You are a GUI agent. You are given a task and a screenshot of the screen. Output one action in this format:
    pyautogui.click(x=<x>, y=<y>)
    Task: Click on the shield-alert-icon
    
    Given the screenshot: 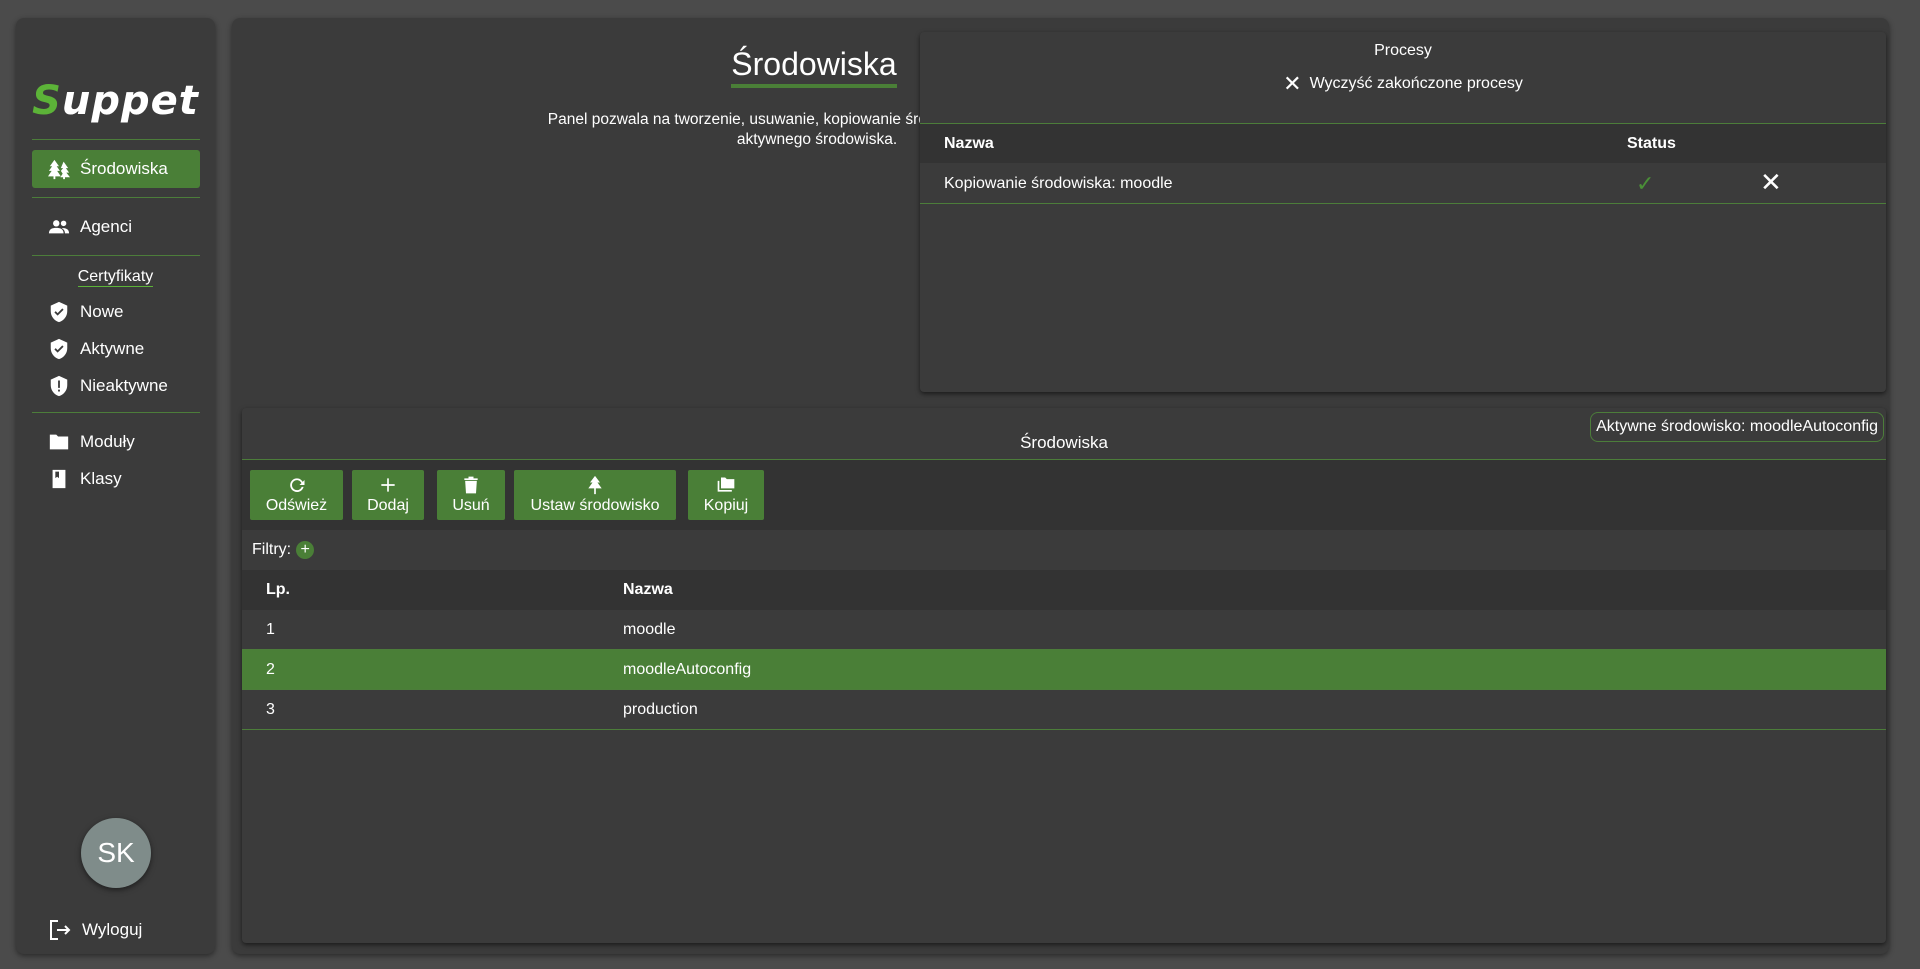 What is the action you would take?
    pyautogui.click(x=59, y=386)
    